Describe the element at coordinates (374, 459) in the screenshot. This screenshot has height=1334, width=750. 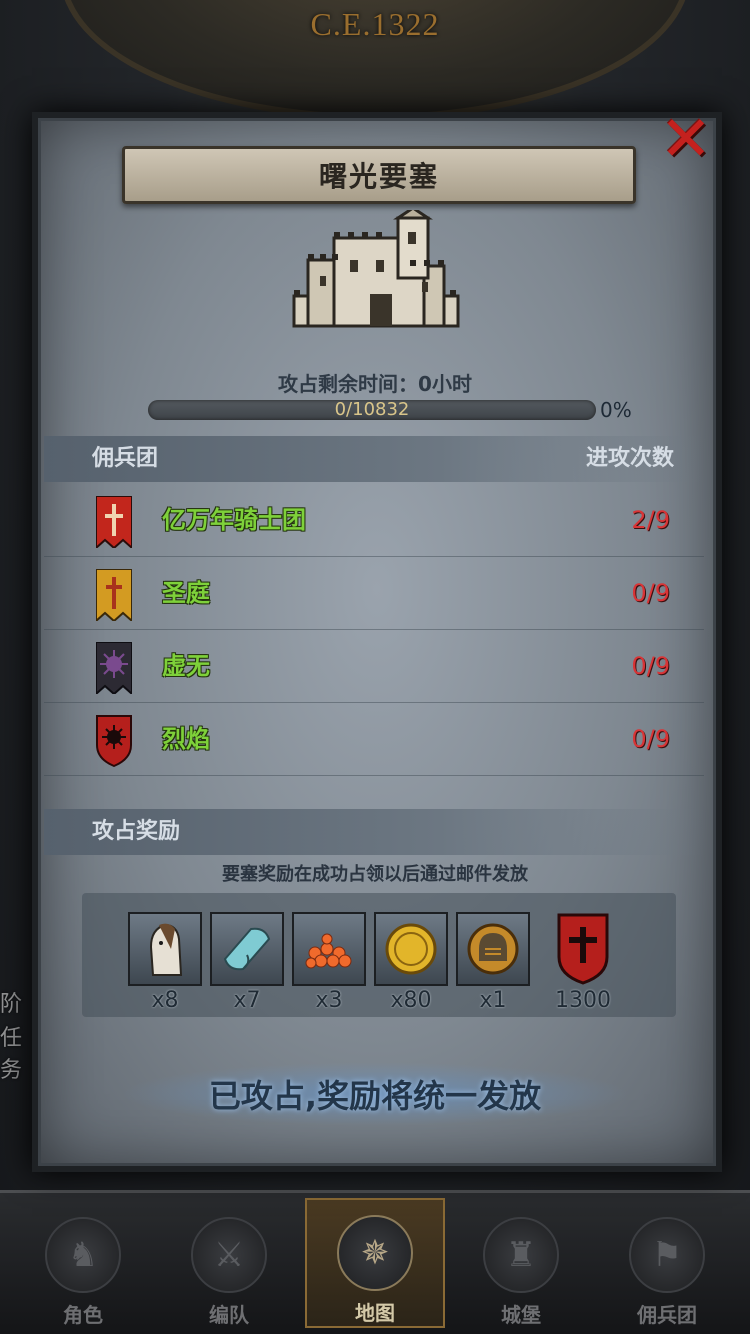
I see `legion-section-header: 佣兵团 进攻次数` at that location.